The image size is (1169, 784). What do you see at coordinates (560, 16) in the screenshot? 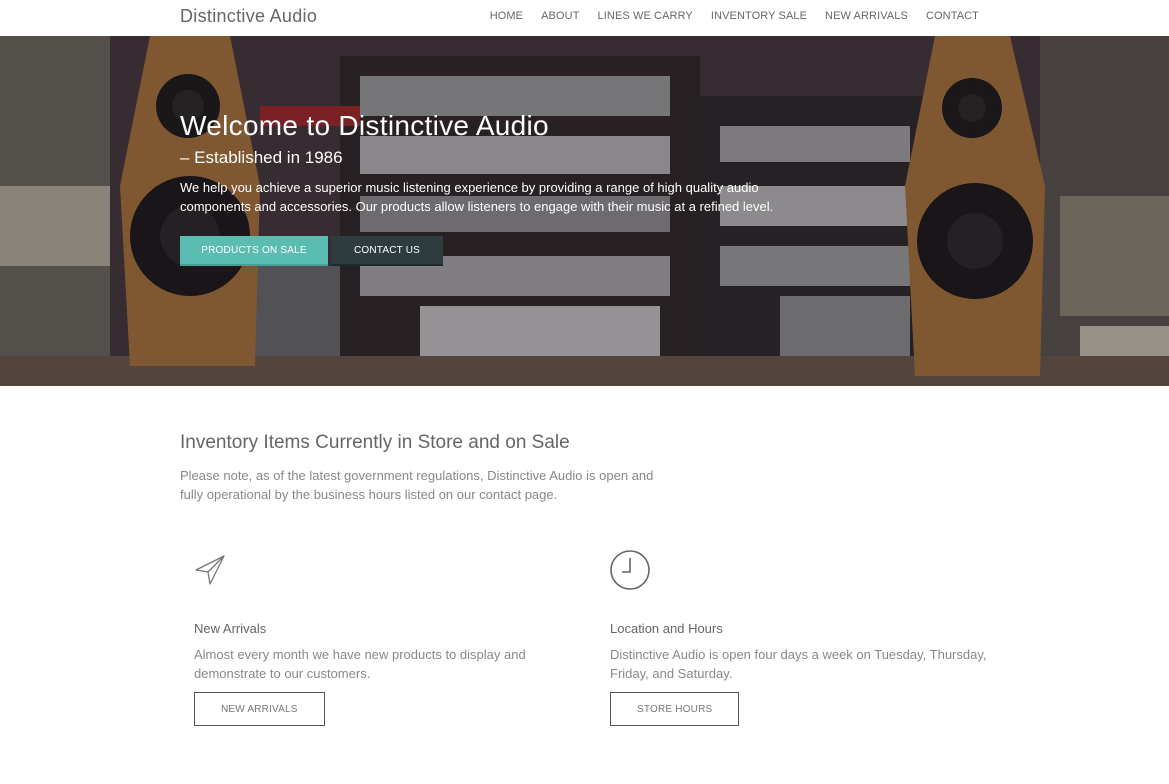
I see `nav-about: ABOUT` at bounding box center [560, 16].